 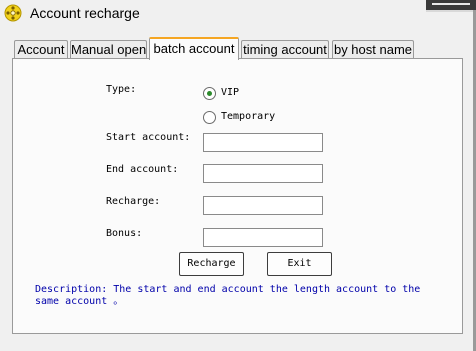 I want to click on bonus-input, so click(x=263, y=237).